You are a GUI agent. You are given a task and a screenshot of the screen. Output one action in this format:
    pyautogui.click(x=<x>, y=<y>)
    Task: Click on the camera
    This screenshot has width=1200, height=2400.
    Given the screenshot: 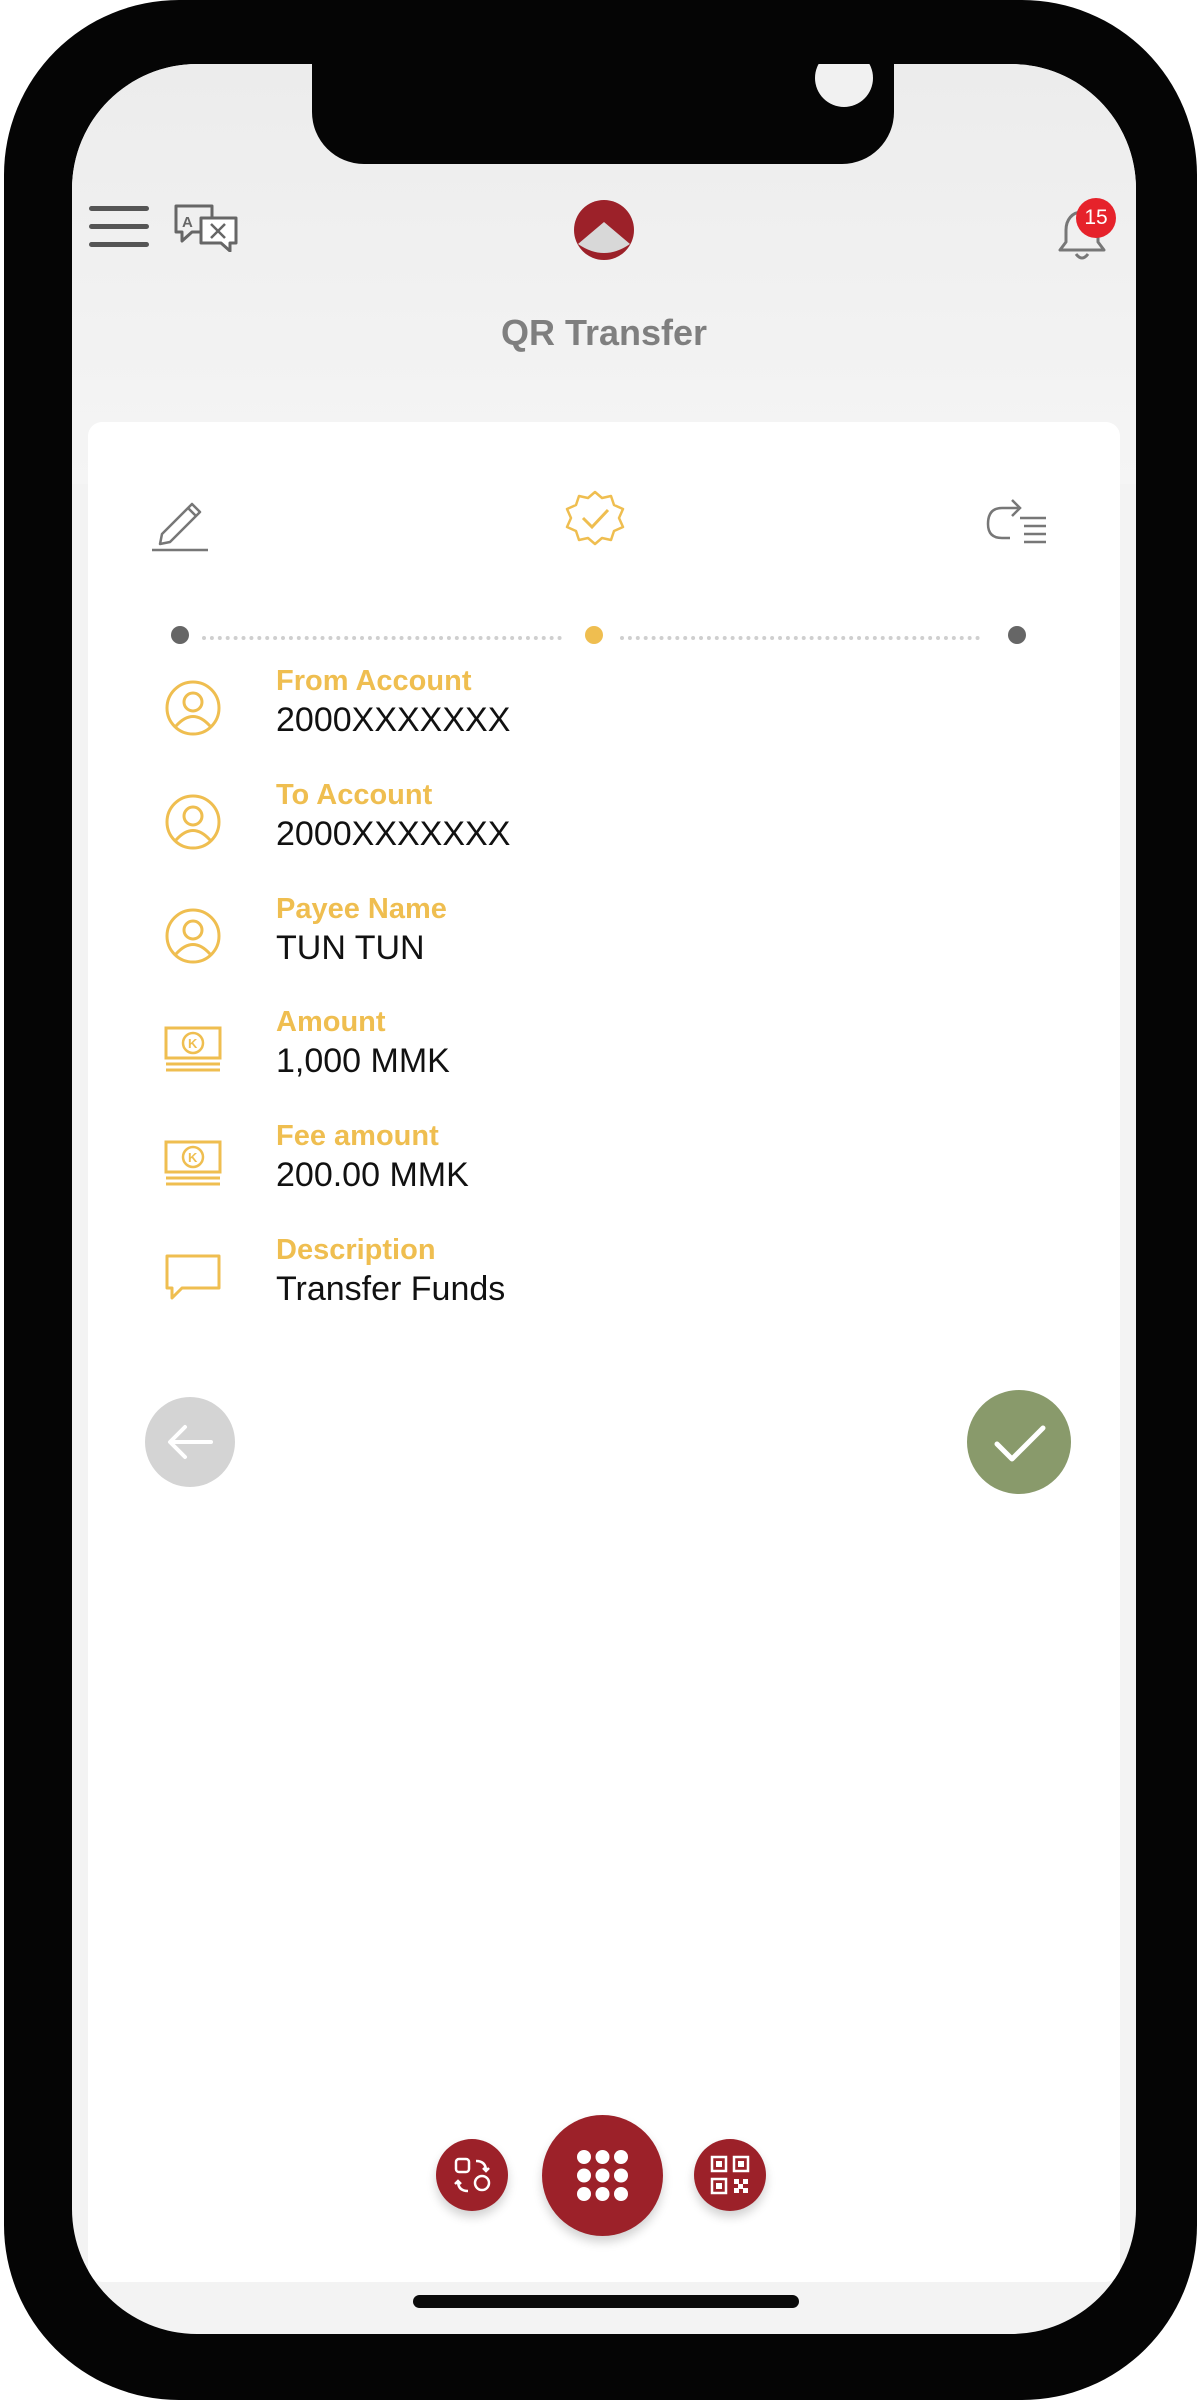 What is the action you would take?
    pyautogui.click(x=844, y=85)
    